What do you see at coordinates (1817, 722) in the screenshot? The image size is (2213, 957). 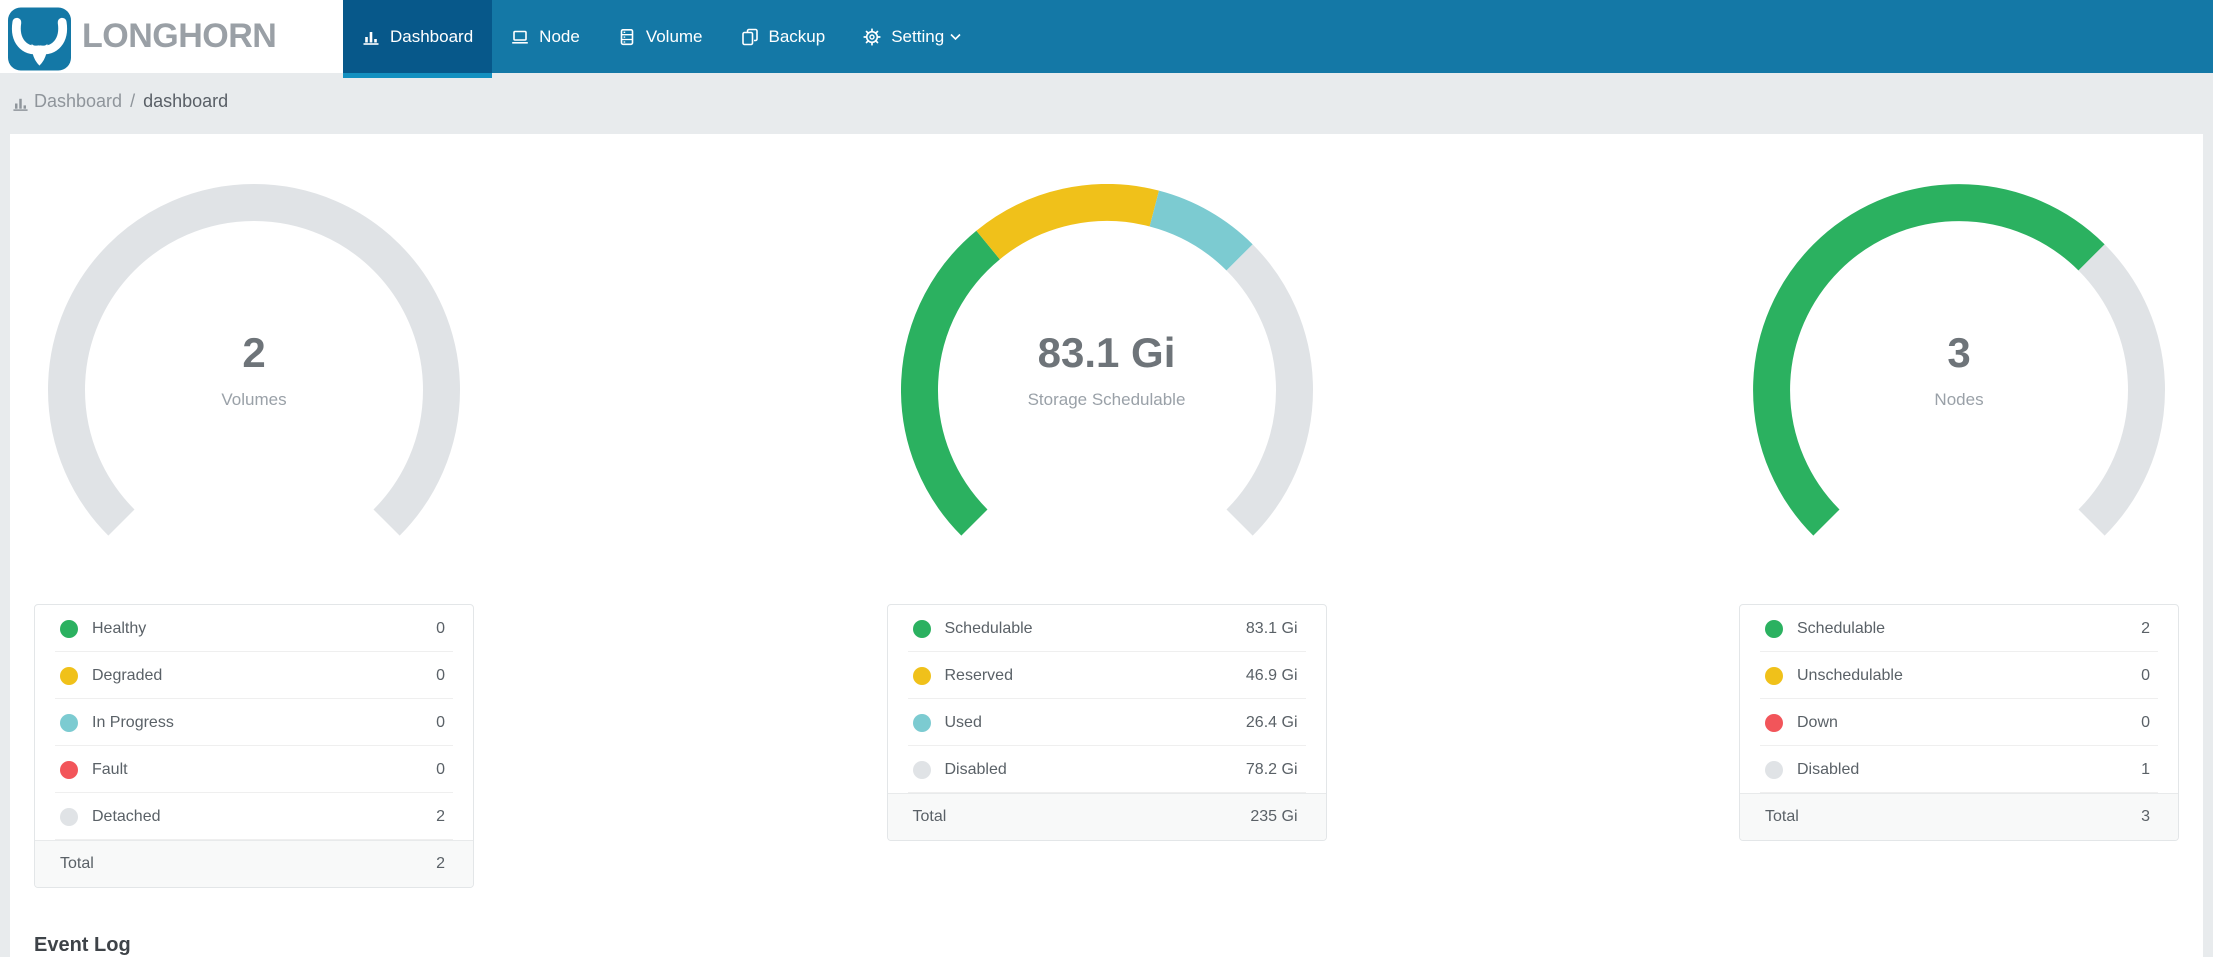 I see `legend-label: Down` at bounding box center [1817, 722].